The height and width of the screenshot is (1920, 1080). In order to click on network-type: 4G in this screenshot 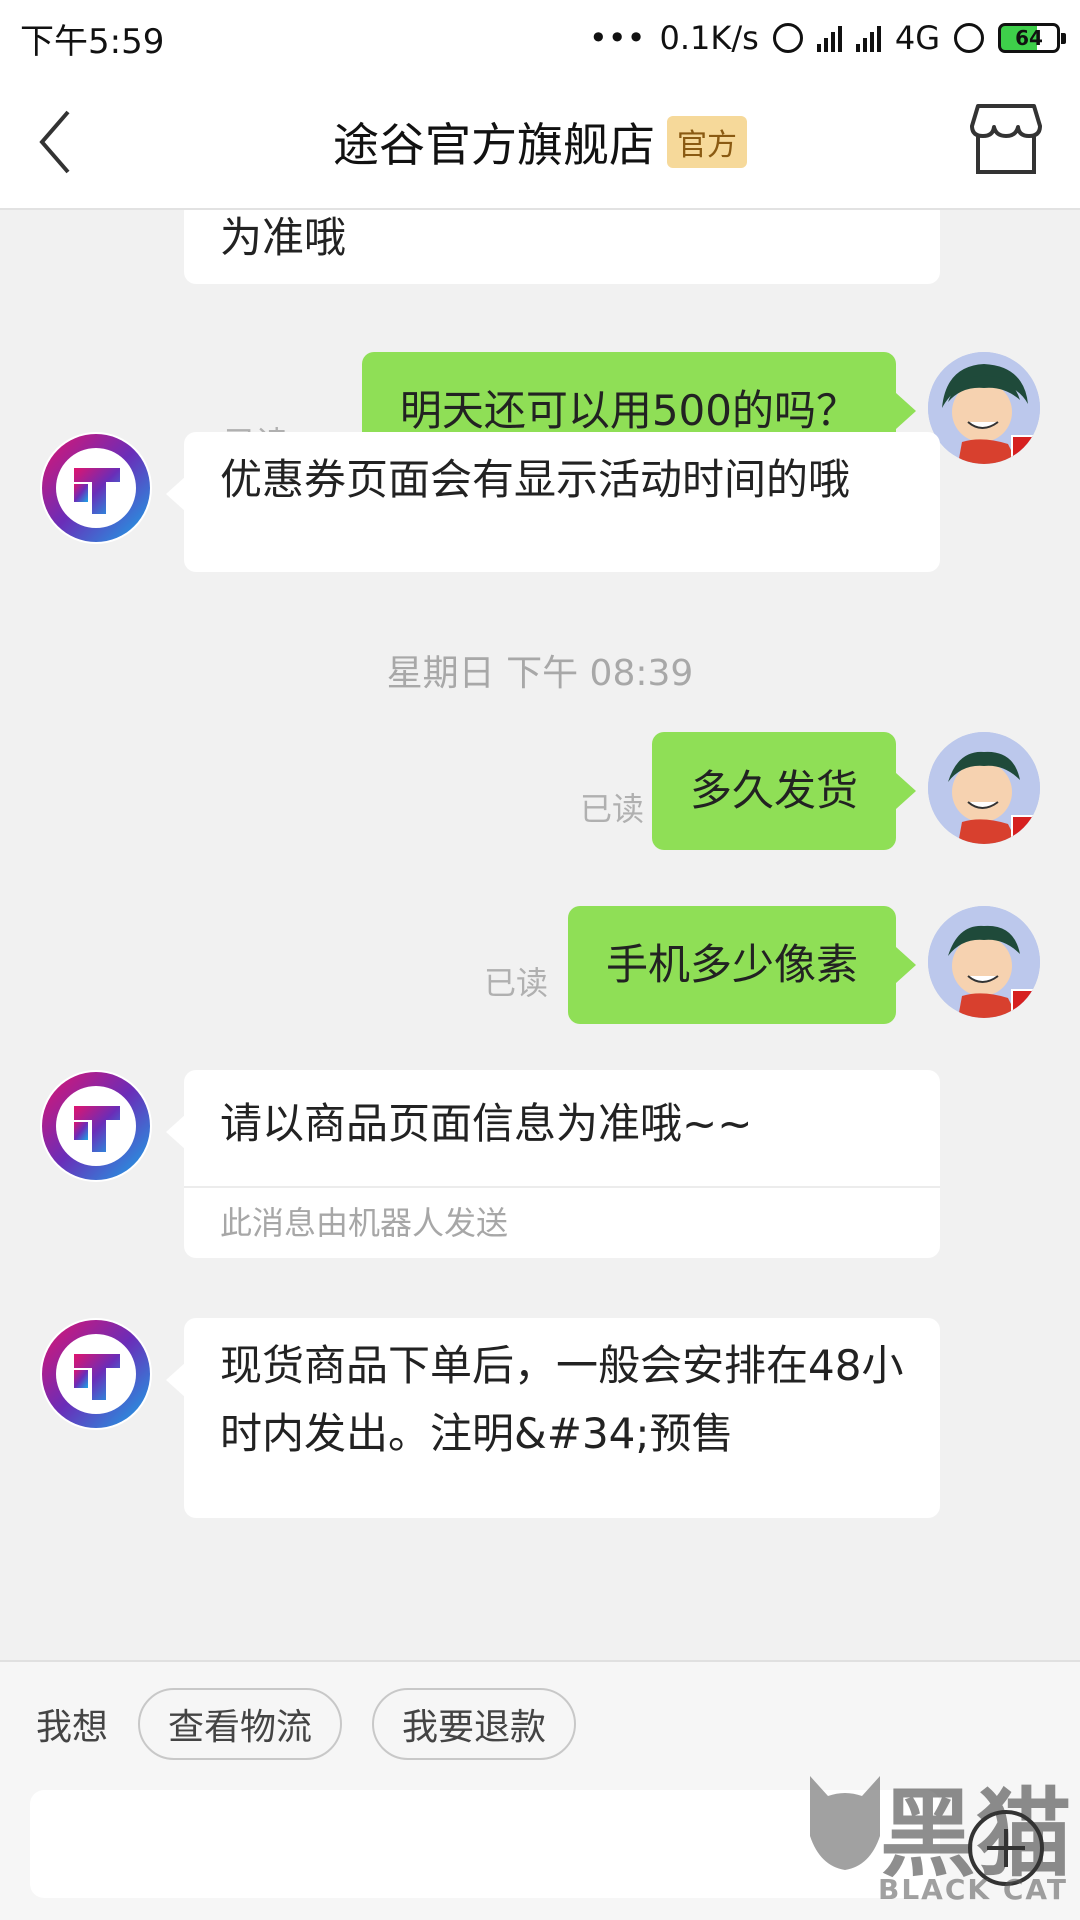, I will do `click(917, 38)`.